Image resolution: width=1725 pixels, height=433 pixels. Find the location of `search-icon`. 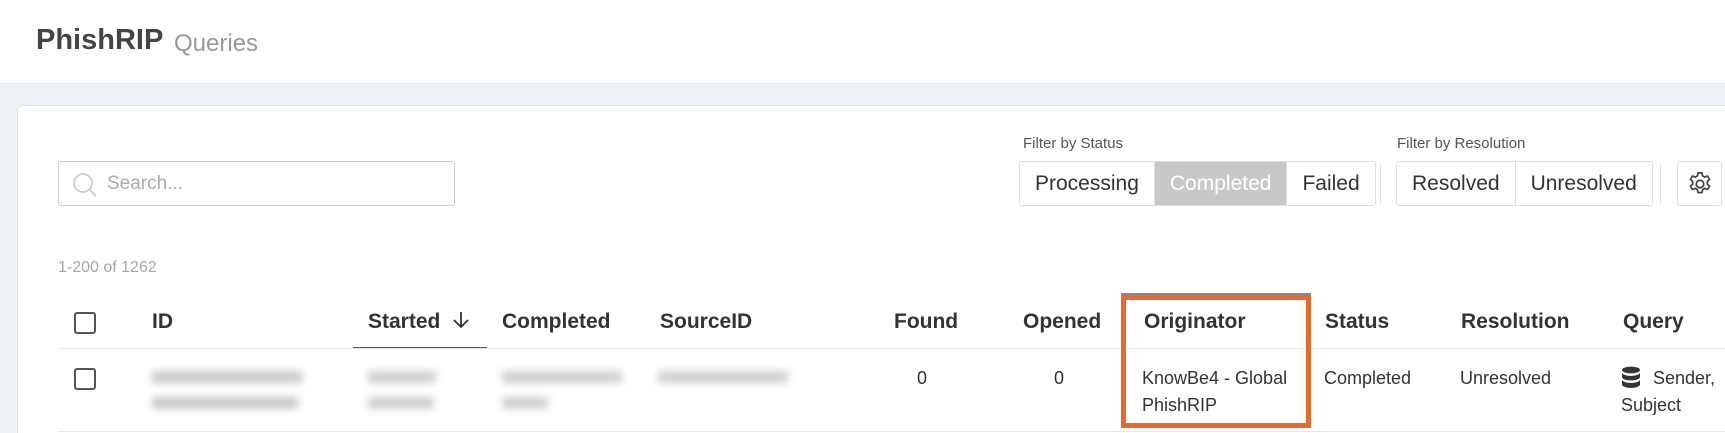

search-icon is located at coordinates (85, 185).